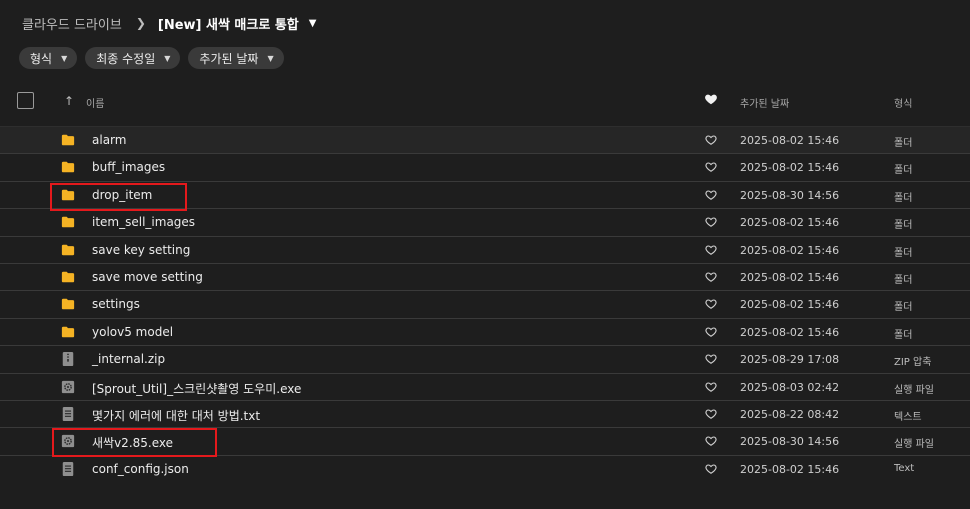 Image resolution: width=970 pixels, height=509 pixels. I want to click on list-header: ↑ 이름 추가된 날짜 형식, so click(485, 103).